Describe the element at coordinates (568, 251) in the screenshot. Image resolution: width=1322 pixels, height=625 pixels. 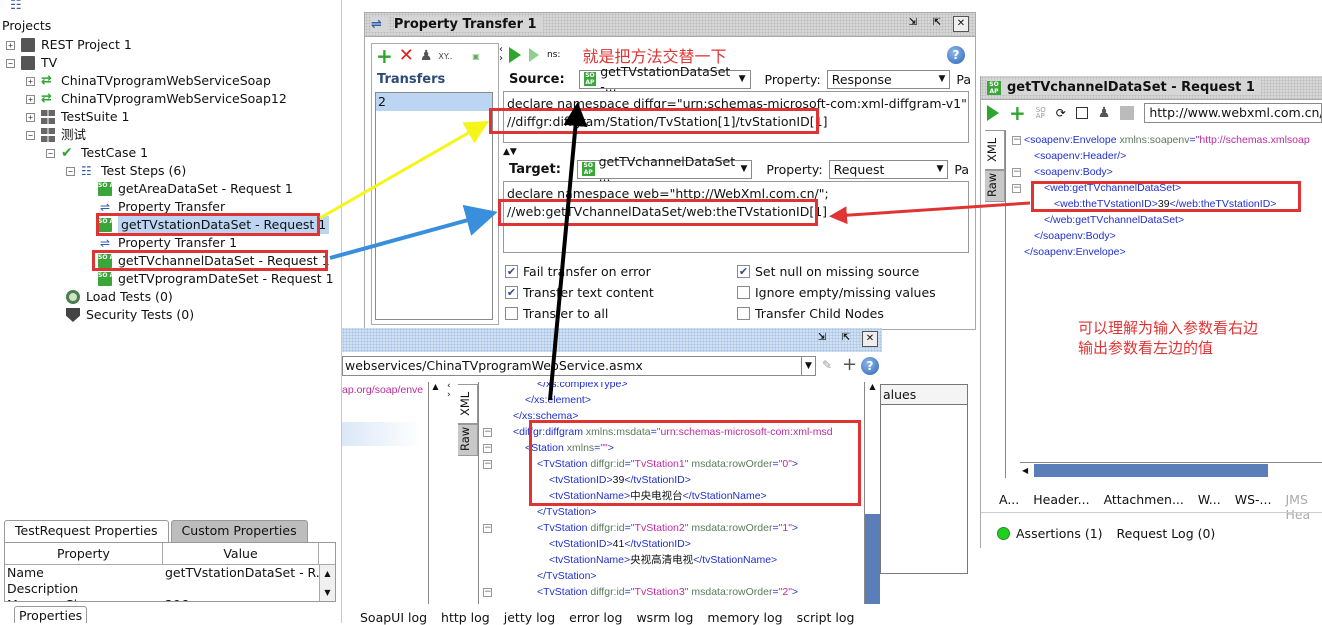
I see `black-arrow` at that location.